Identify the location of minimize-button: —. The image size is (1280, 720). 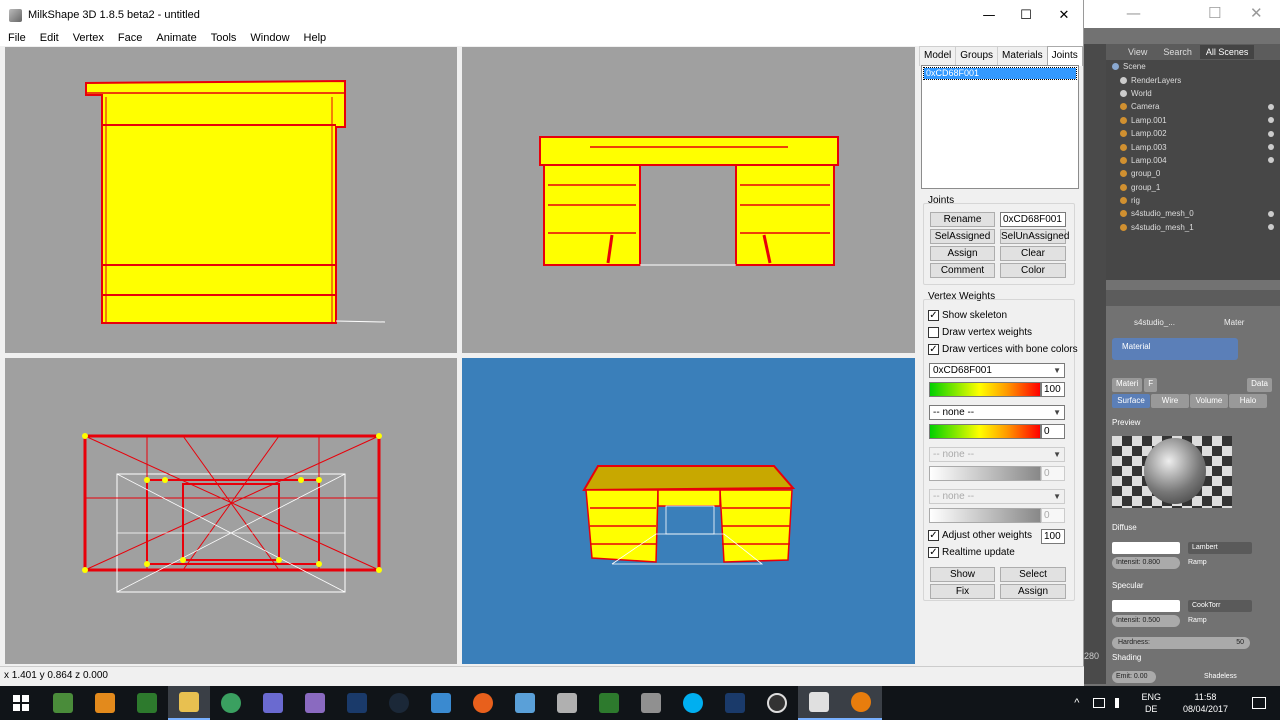
(989, 15).